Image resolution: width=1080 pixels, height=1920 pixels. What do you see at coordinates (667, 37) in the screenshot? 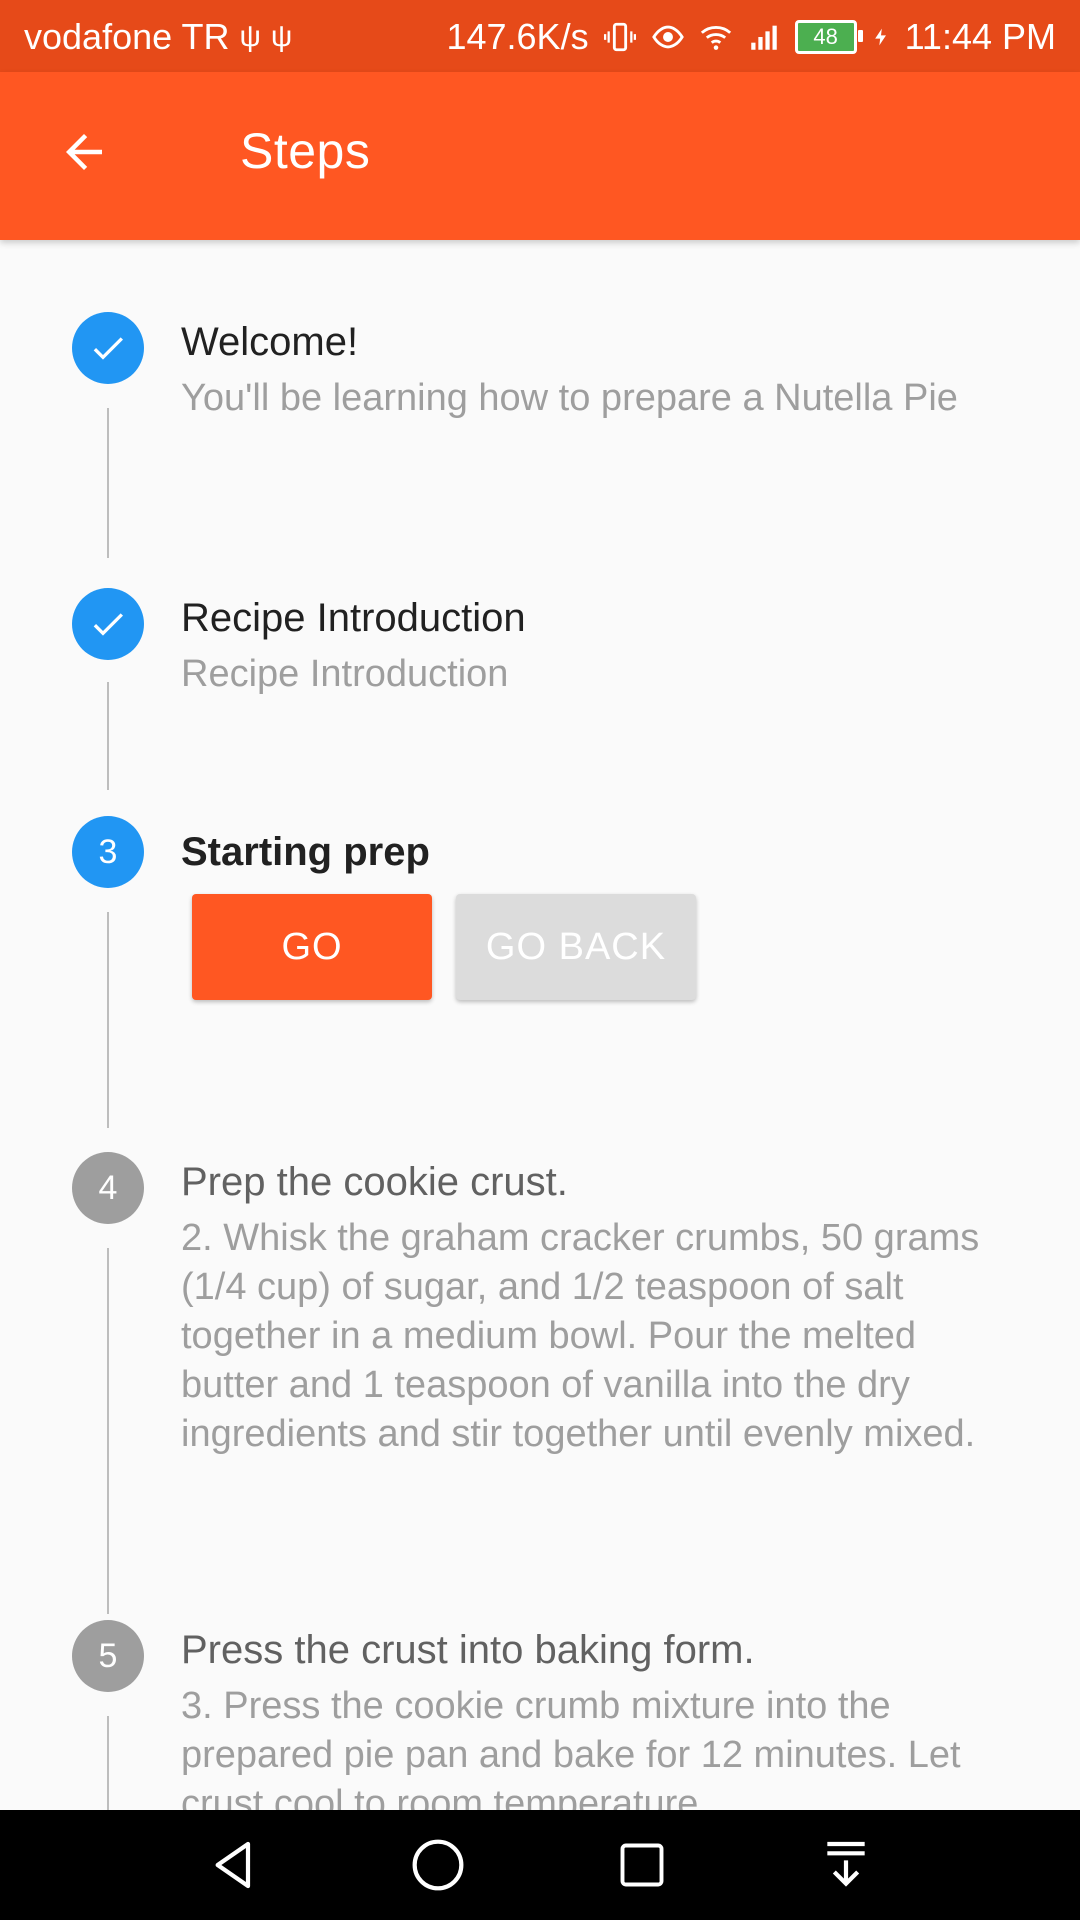
I see `eye-icon` at bounding box center [667, 37].